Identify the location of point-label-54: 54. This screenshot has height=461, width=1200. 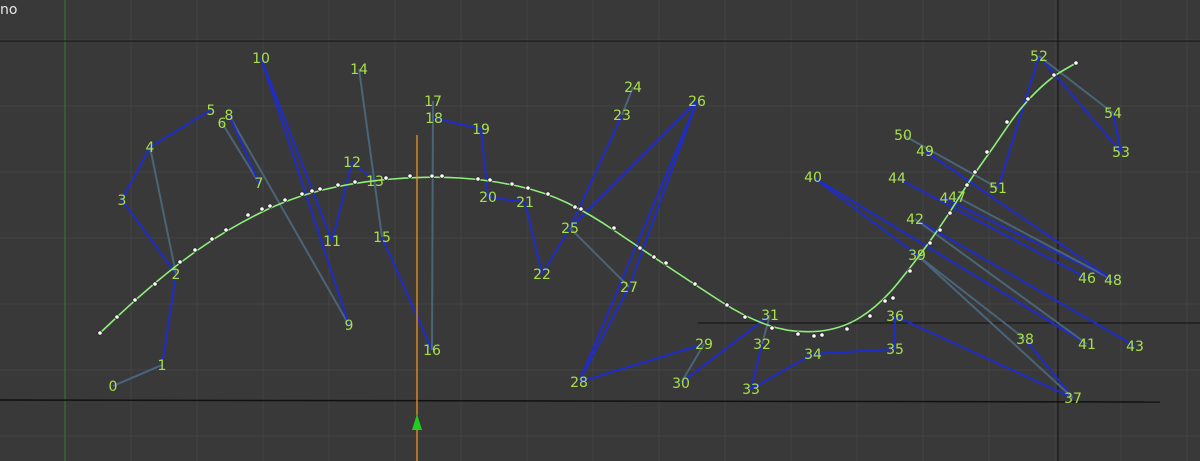
(1113, 114).